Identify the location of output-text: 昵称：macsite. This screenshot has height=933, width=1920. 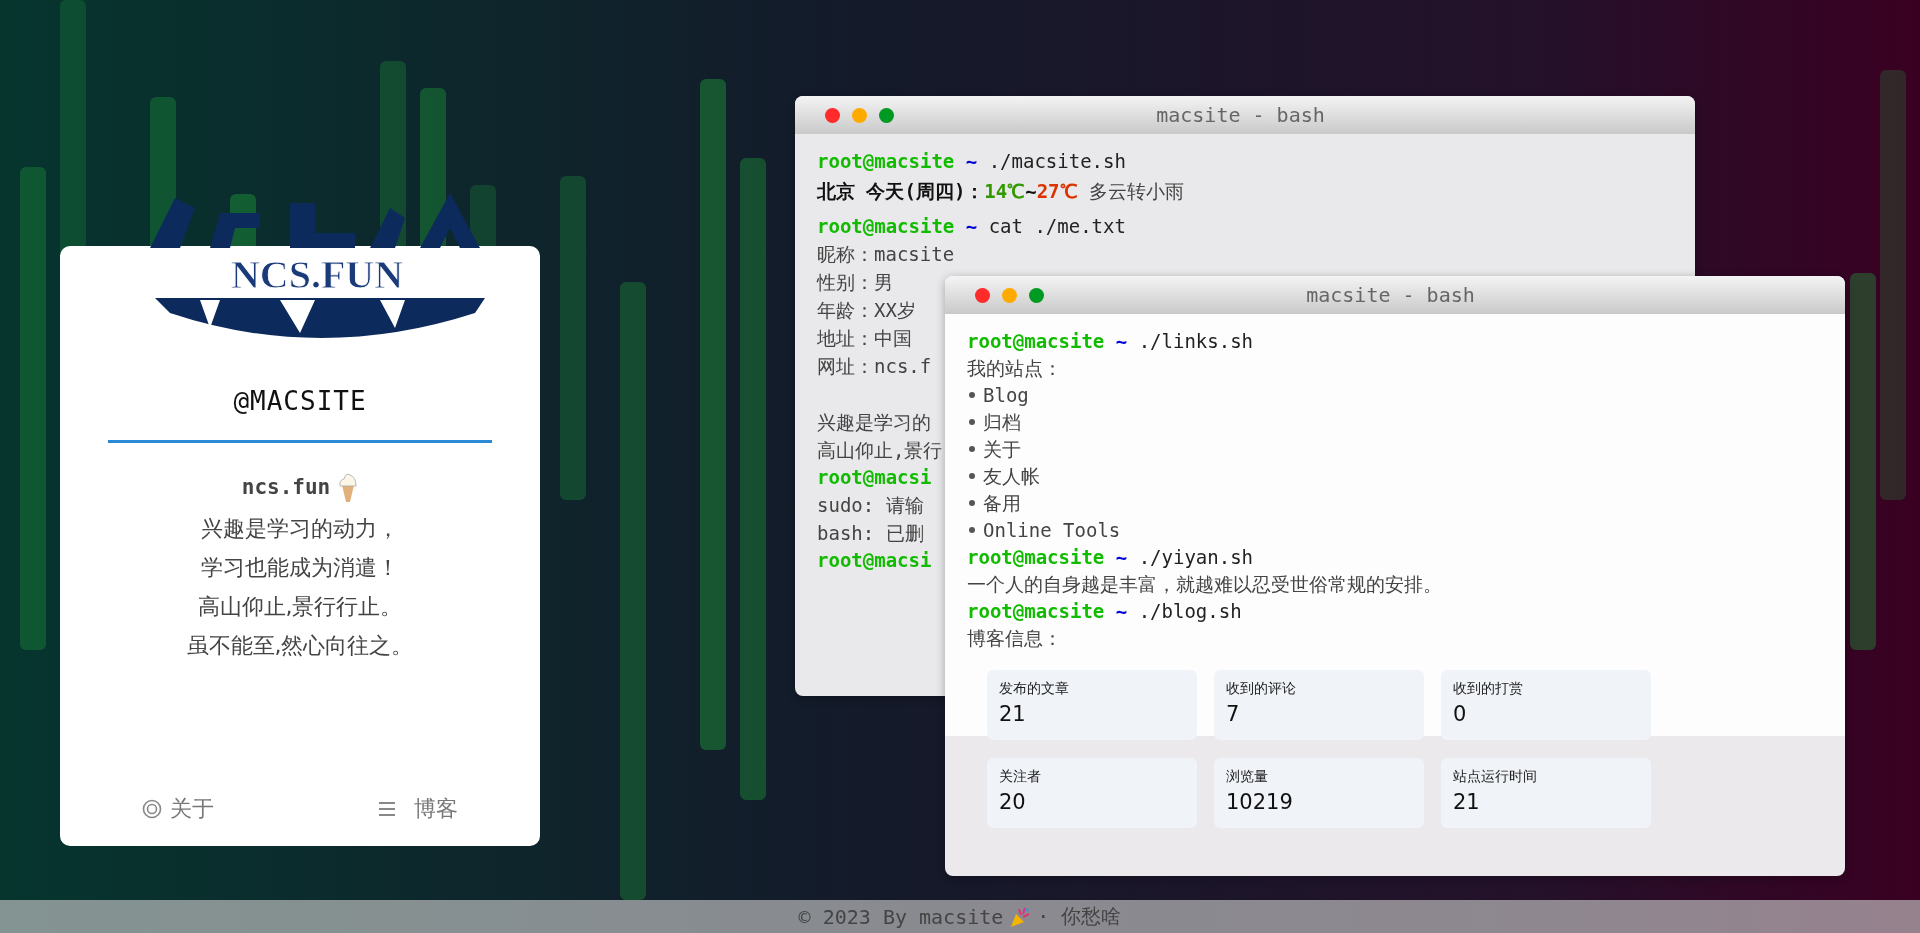
(886, 254).